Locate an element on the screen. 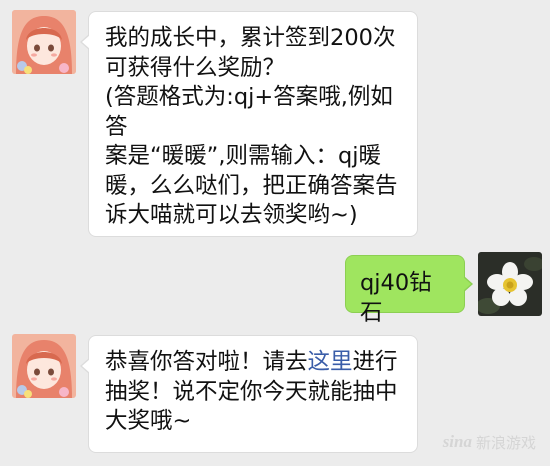 The width and height of the screenshot is (550, 466). message-text: 恭喜你答对啦！请去这里进行 抽奖！说不定你今天就能抽中 大奖哦~ is located at coordinates (254, 392).